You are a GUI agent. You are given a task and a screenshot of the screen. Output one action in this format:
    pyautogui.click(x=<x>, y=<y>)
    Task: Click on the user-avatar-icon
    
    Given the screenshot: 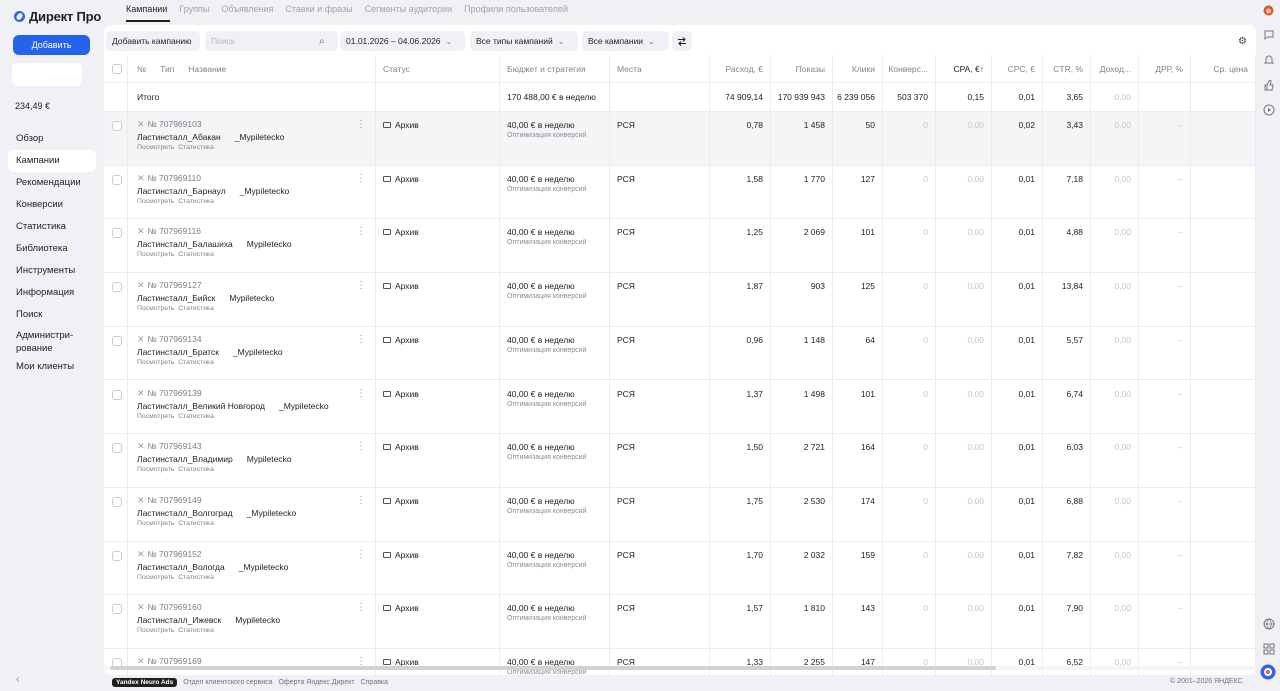 What is the action you would take?
    pyautogui.click(x=1268, y=10)
    